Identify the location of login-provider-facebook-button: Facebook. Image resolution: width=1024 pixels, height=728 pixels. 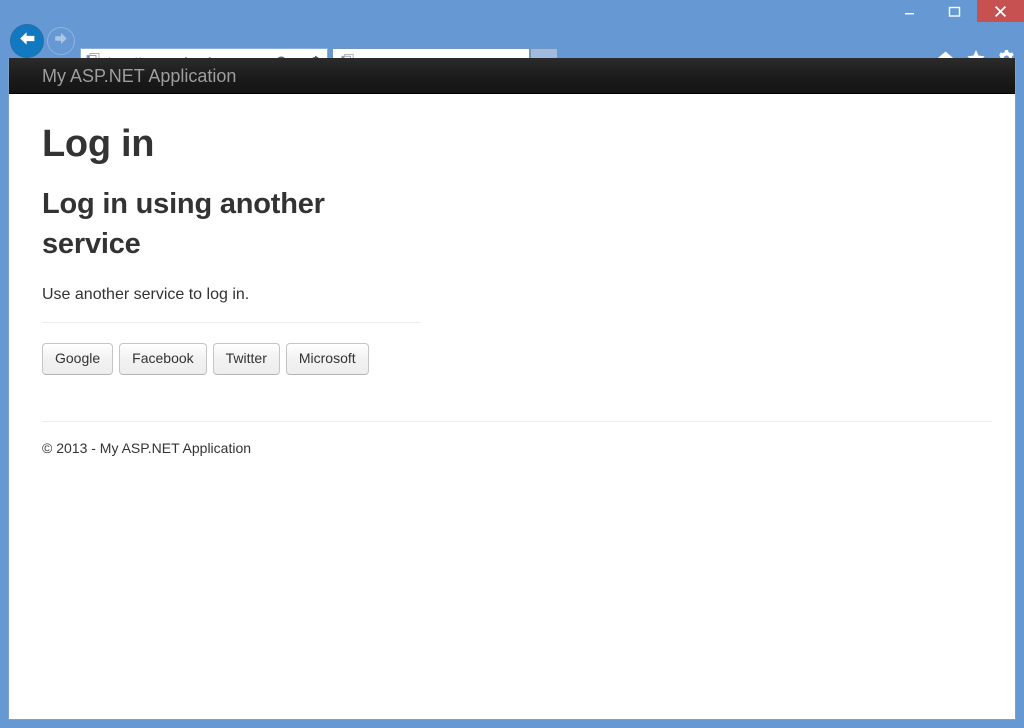
(163, 359).